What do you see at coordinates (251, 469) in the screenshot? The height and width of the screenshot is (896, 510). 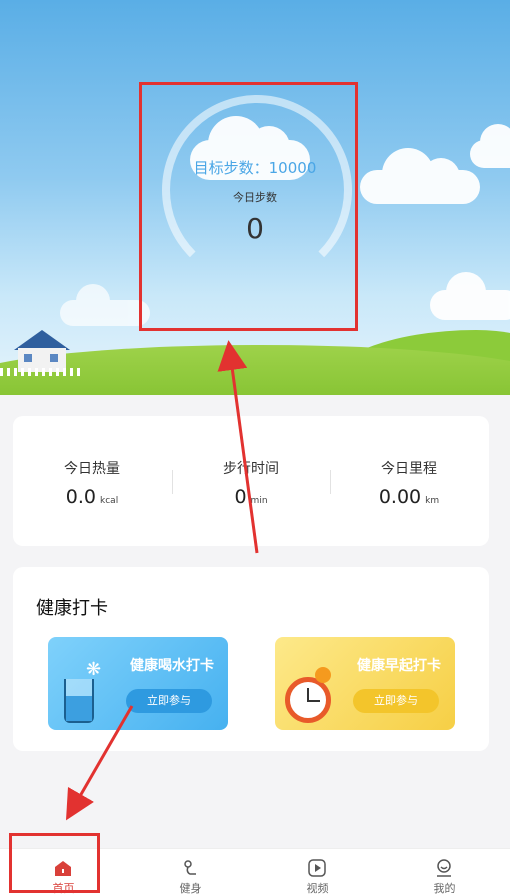 I see `stat-label: 步行时间` at bounding box center [251, 469].